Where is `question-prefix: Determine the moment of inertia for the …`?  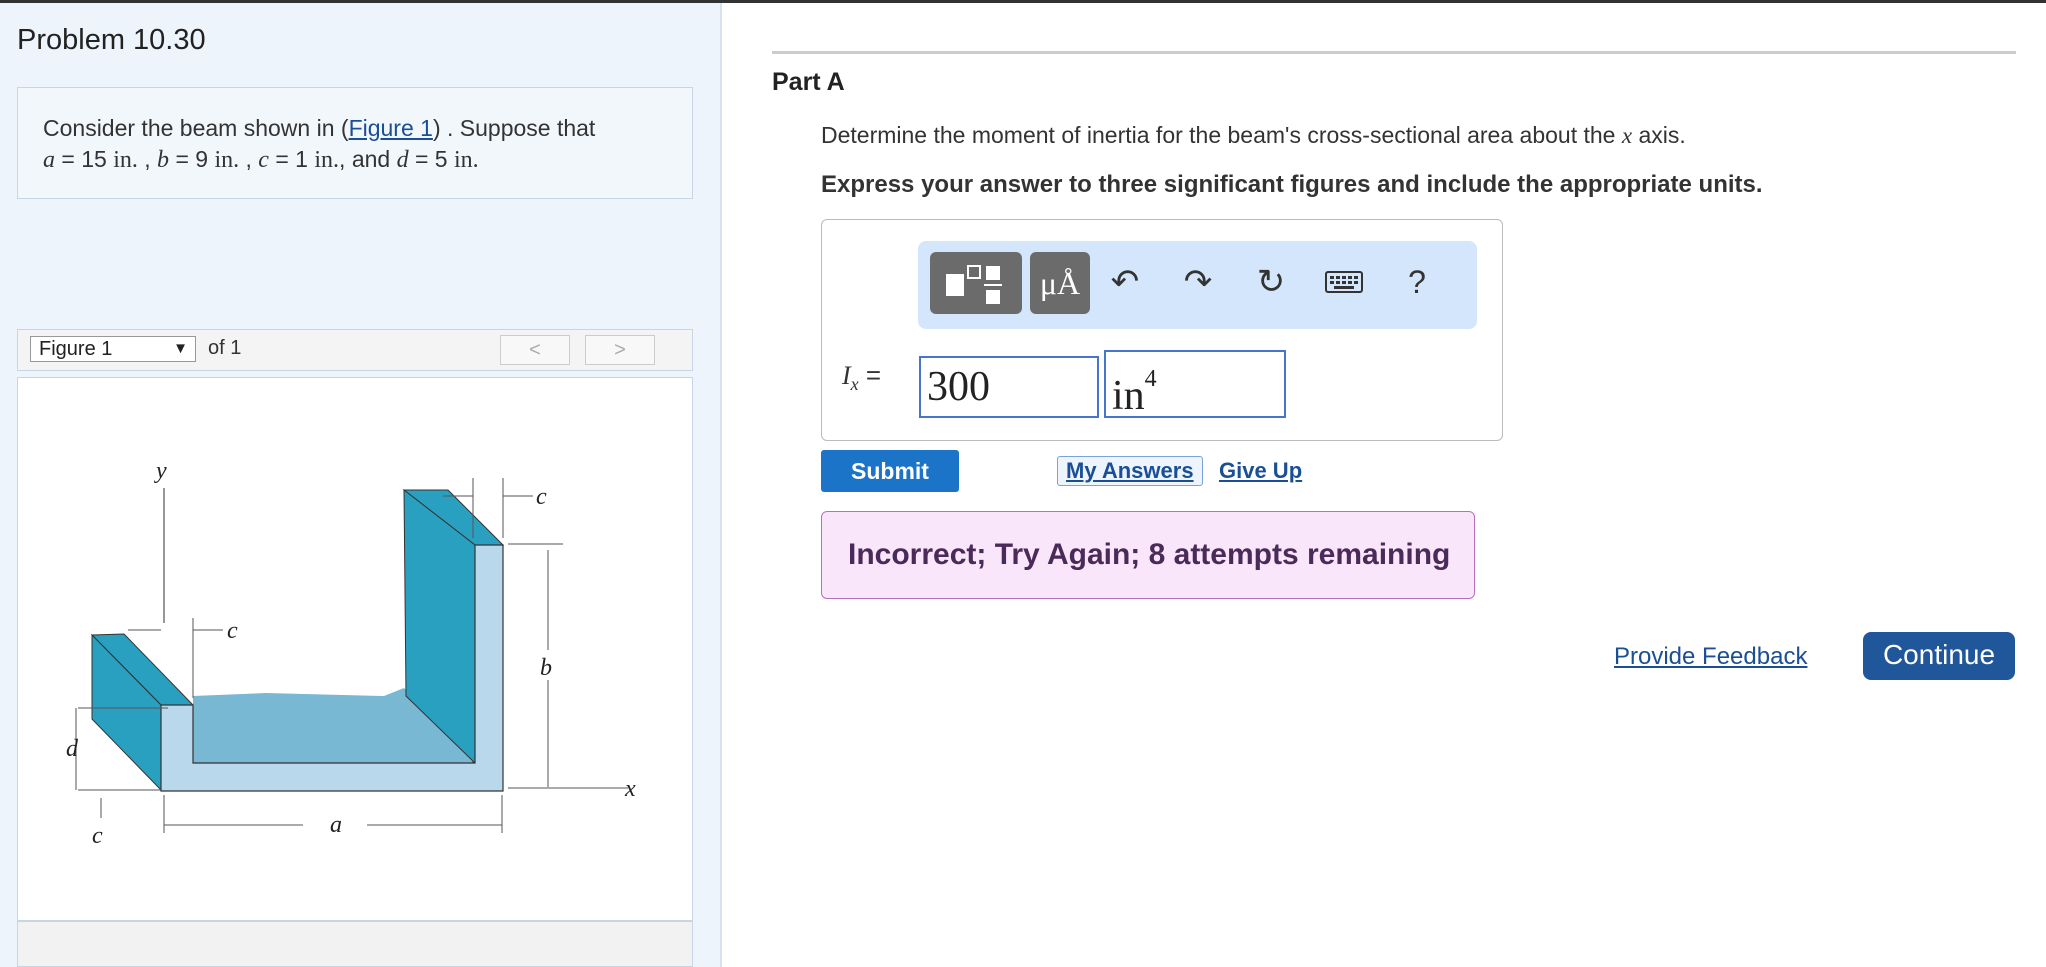
question-prefix: Determine the moment of inertia for the … is located at coordinates (1218, 135).